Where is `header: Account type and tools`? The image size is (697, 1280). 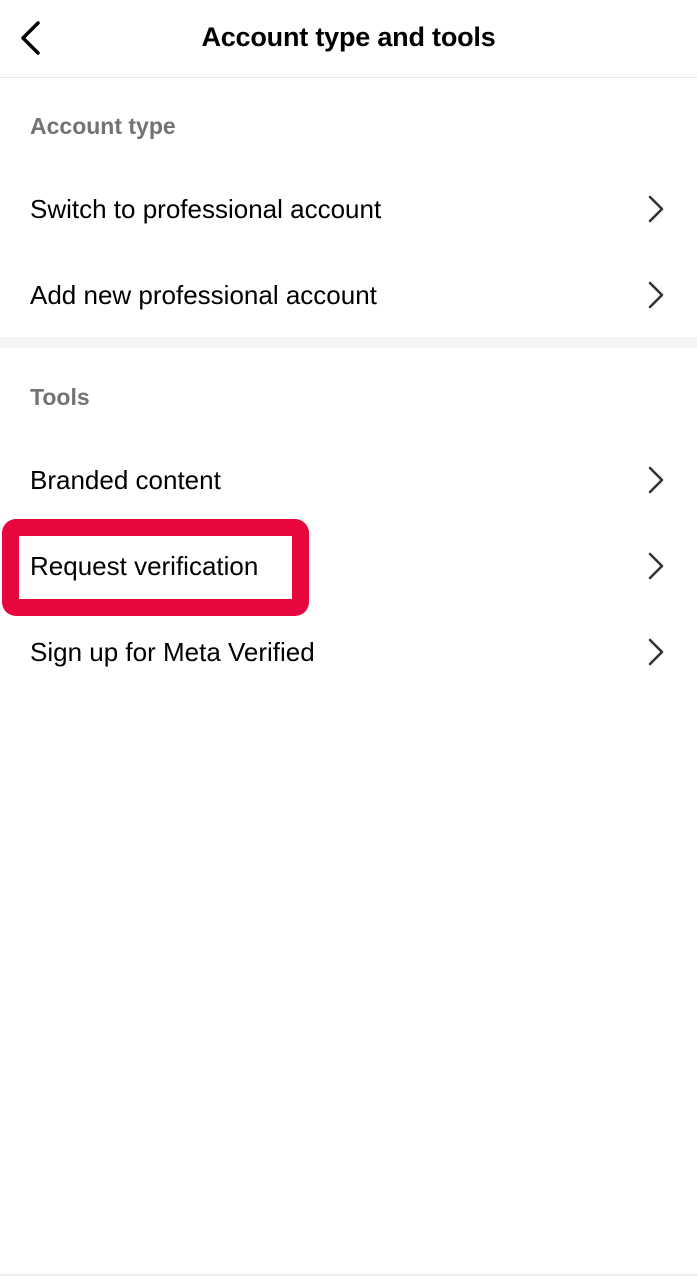 header: Account type and tools is located at coordinates (348, 39).